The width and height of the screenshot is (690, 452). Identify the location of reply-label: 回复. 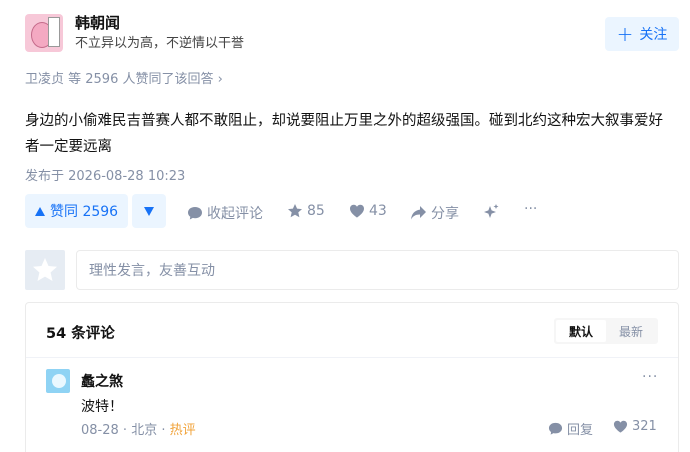
(580, 430).